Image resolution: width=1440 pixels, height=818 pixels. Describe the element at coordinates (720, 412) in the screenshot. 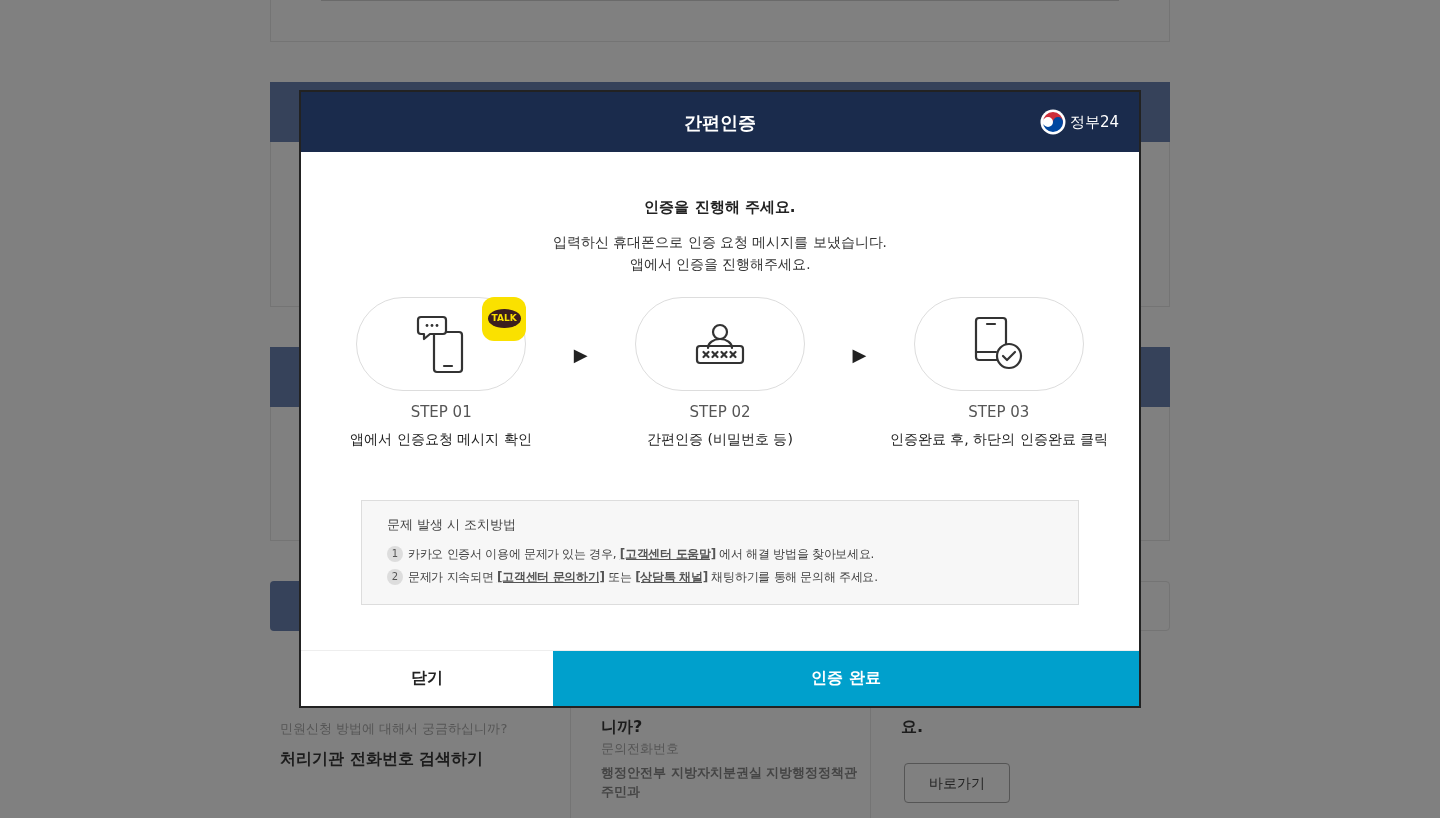

I see `step-label: STEP 02` at that location.